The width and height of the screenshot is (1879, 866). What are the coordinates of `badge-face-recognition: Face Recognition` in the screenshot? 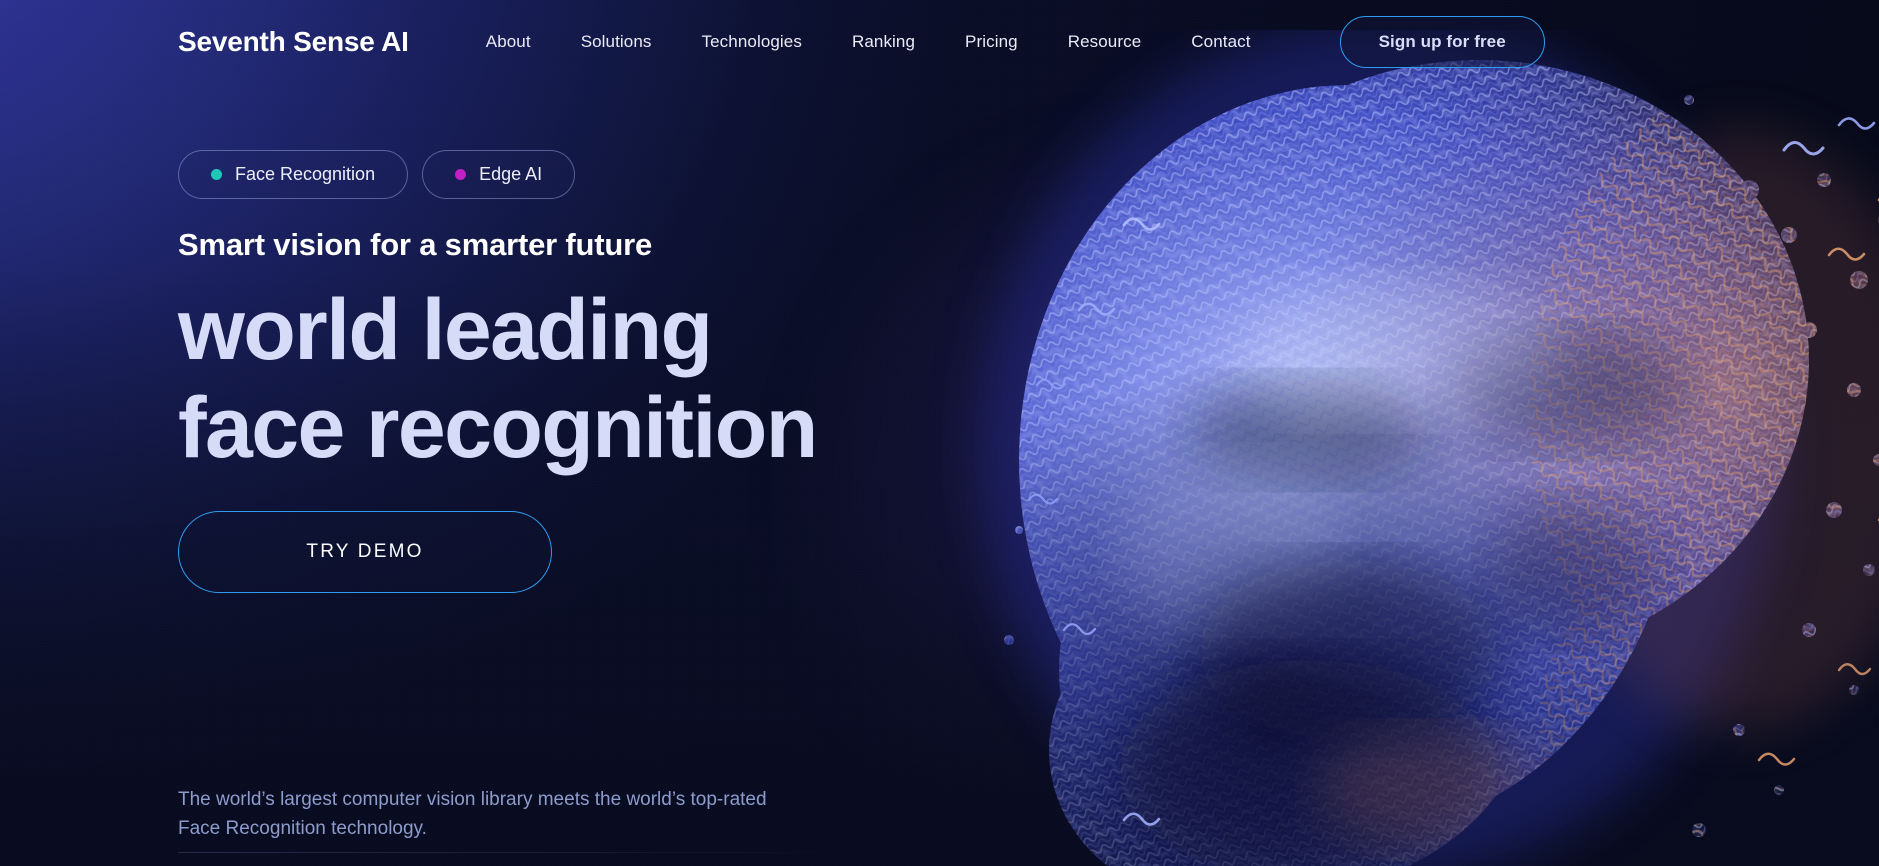 It's located at (293, 174).